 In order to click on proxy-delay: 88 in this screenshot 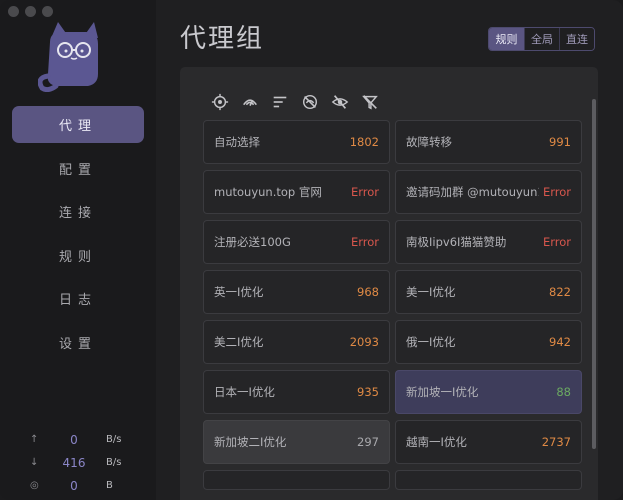, I will do `click(563, 392)`.